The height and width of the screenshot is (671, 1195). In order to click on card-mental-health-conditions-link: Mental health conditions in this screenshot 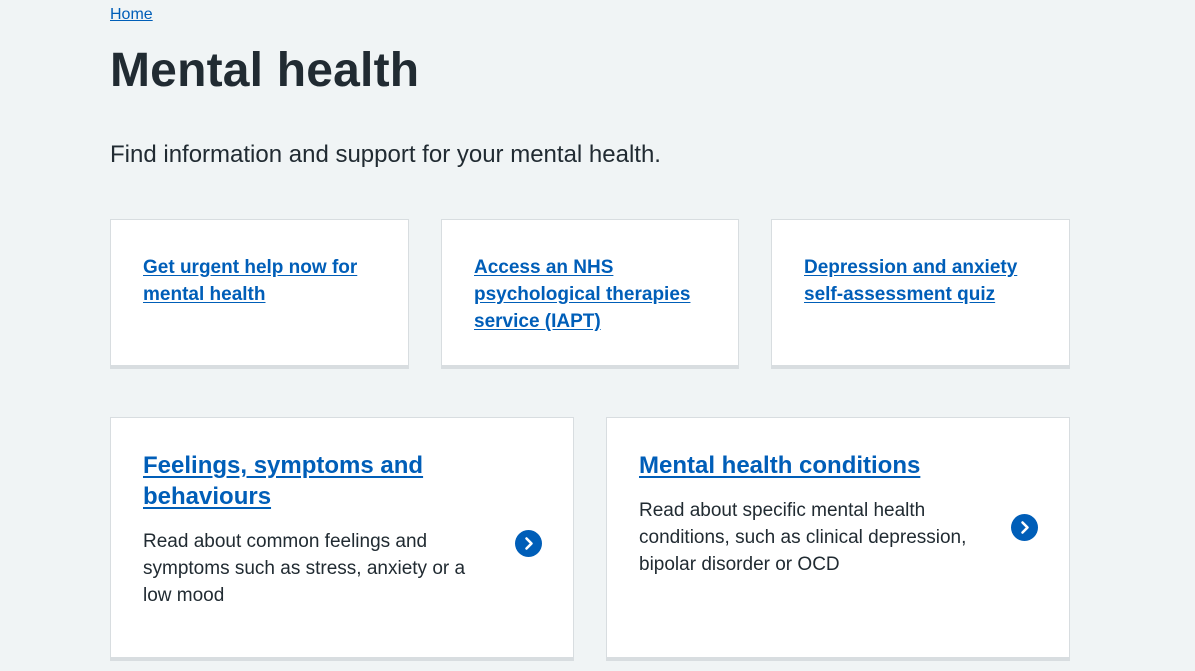, I will do `click(829, 465)`.